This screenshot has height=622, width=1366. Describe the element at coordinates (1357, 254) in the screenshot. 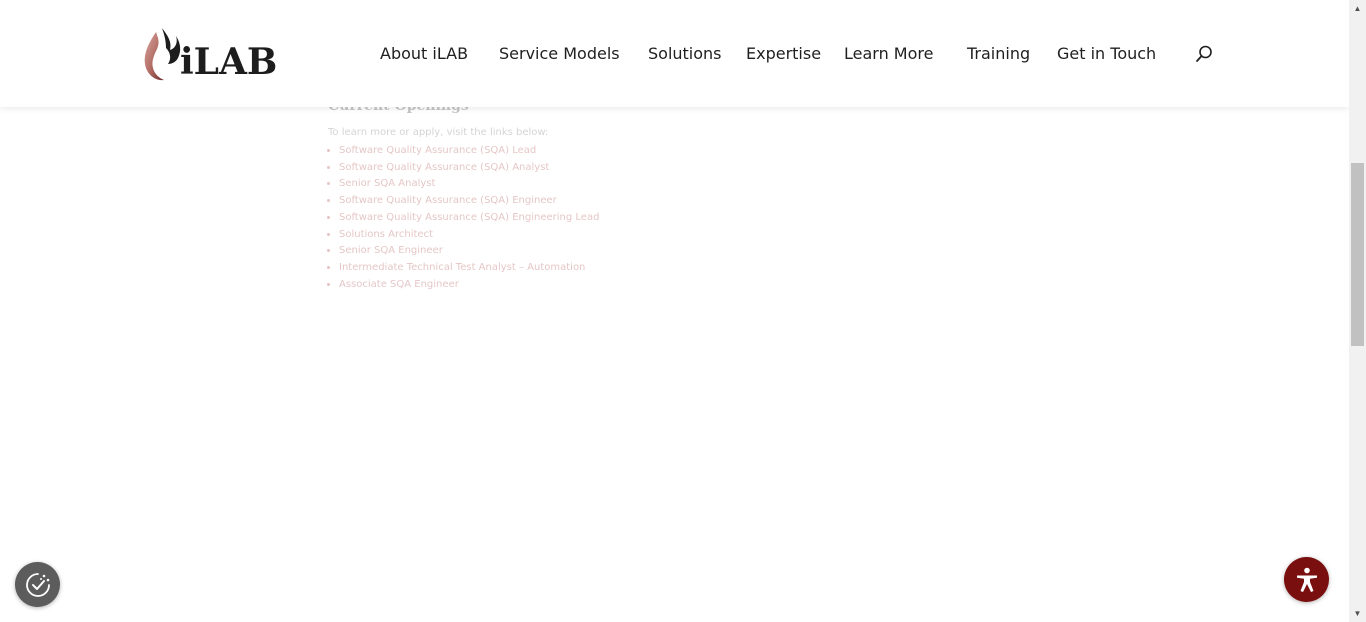

I see `scroll-thumb` at that location.